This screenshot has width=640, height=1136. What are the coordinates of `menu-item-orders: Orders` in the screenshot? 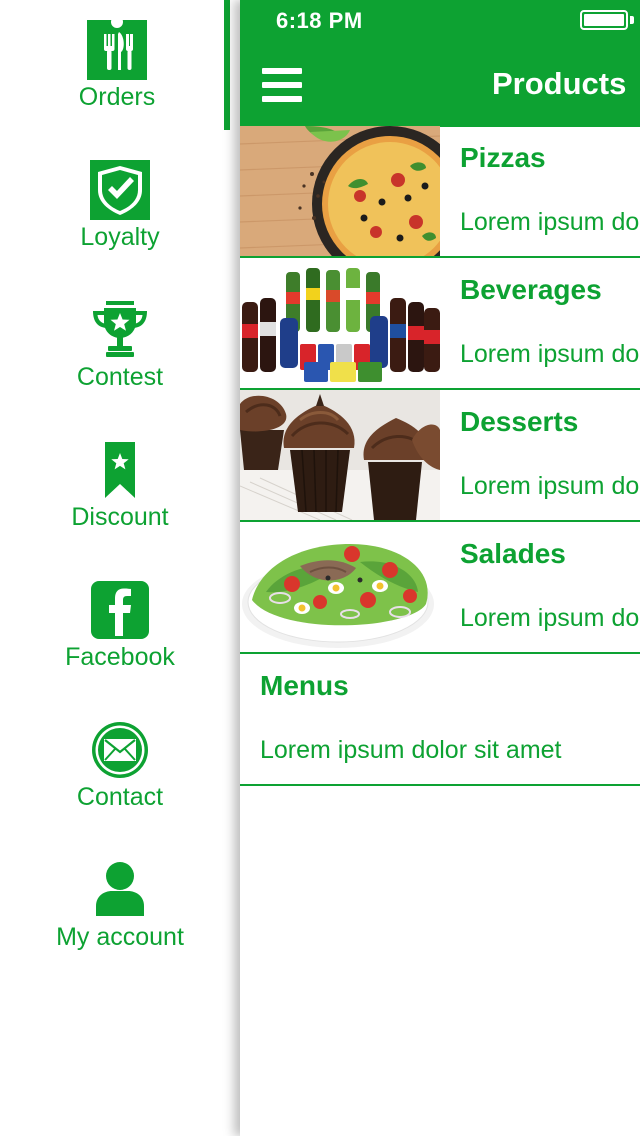 It's located at (120, 75).